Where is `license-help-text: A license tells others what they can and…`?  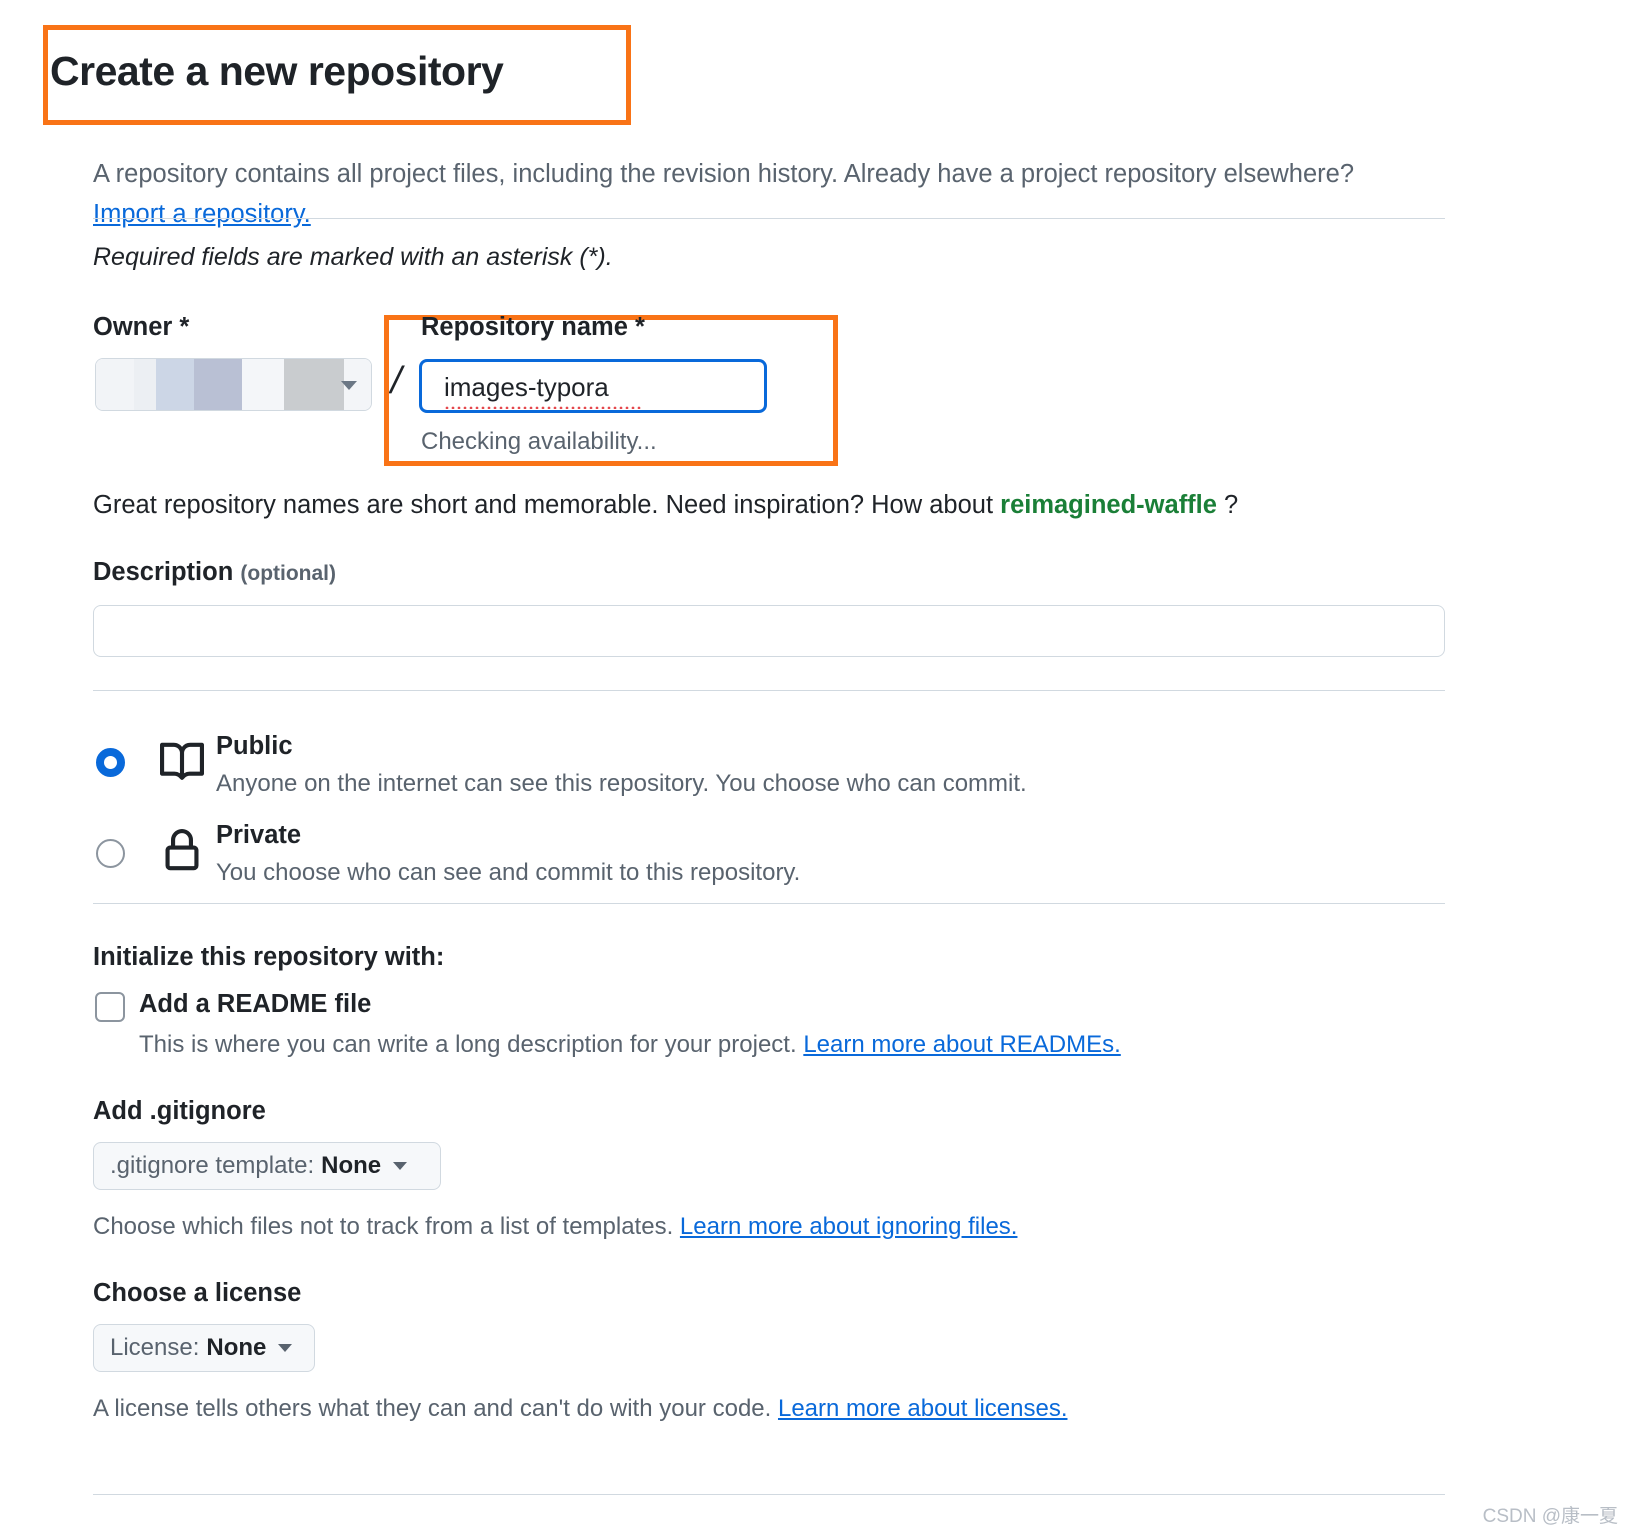
license-help-text: A license tells others what they can and… is located at coordinates (580, 1409).